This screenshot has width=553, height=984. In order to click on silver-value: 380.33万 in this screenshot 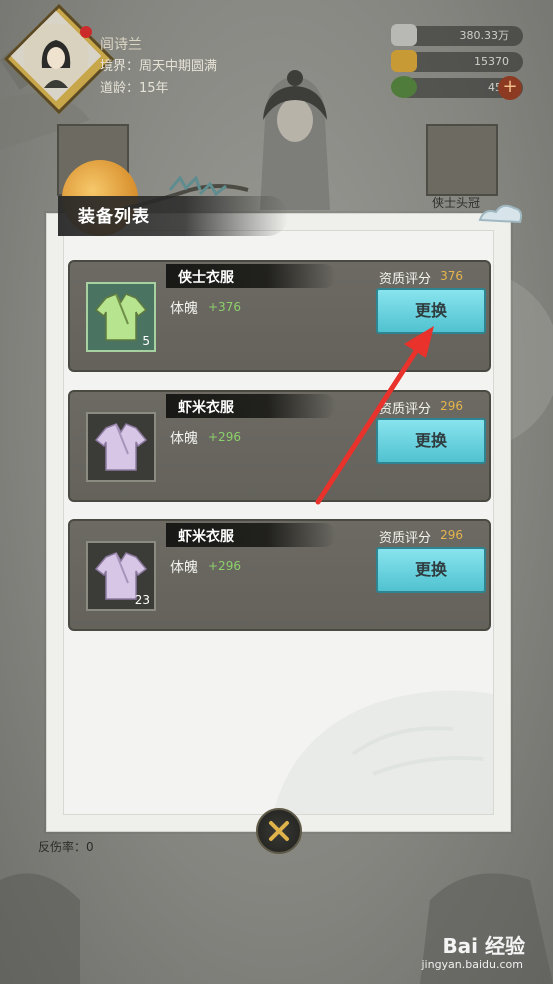, I will do `click(484, 35)`.